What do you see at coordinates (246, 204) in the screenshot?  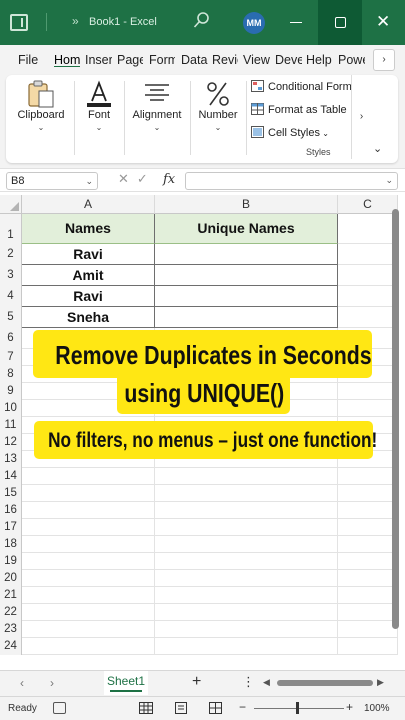 I see `column-header-b: B` at bounding box center [246, 204].